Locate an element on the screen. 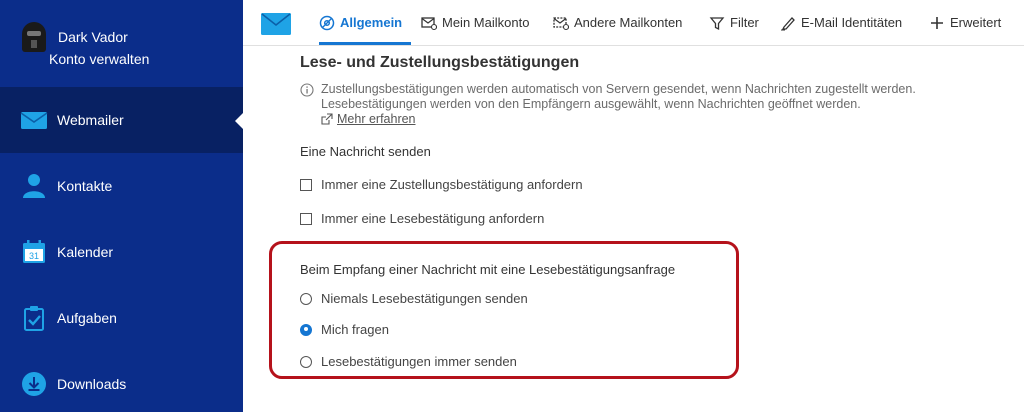 Image resolution: width=1024 pixels, height=412 pixels. sidebar-item-kalender: 31 Kalender is located at coordinates (121, 252).